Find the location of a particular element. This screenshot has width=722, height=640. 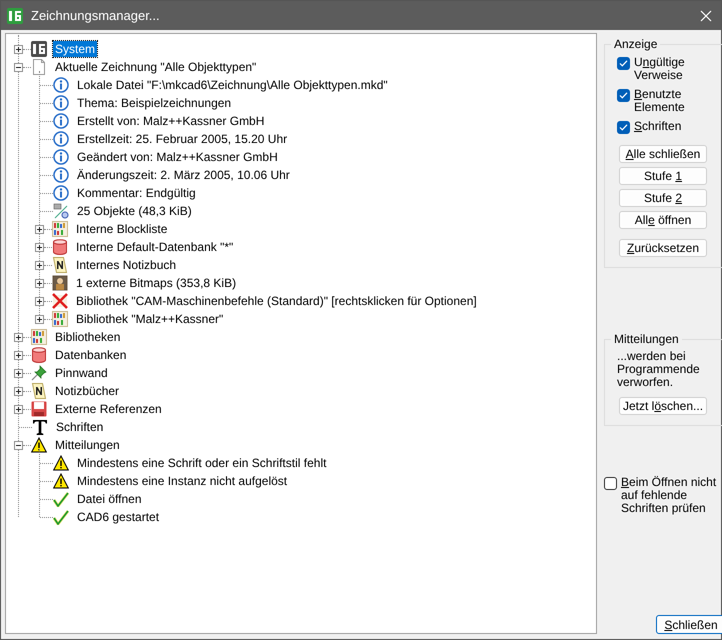

tree-item: Notizbücher is located at coordinates (87, 391).